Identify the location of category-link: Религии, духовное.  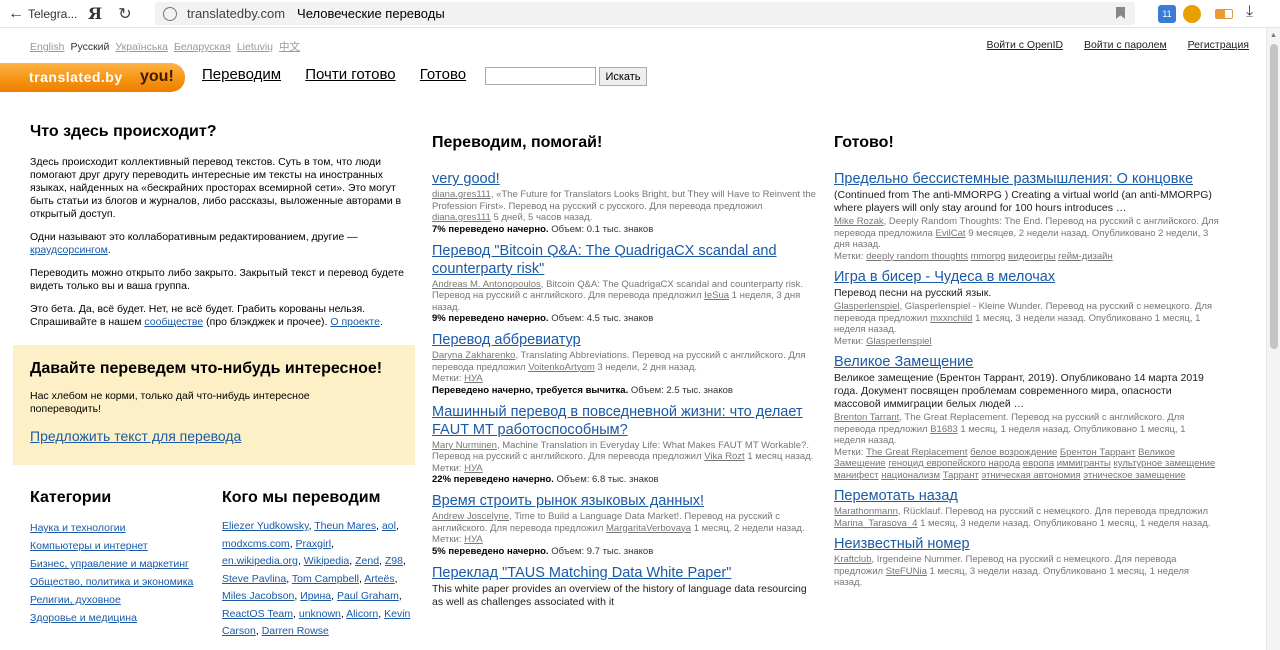
(120, 600).